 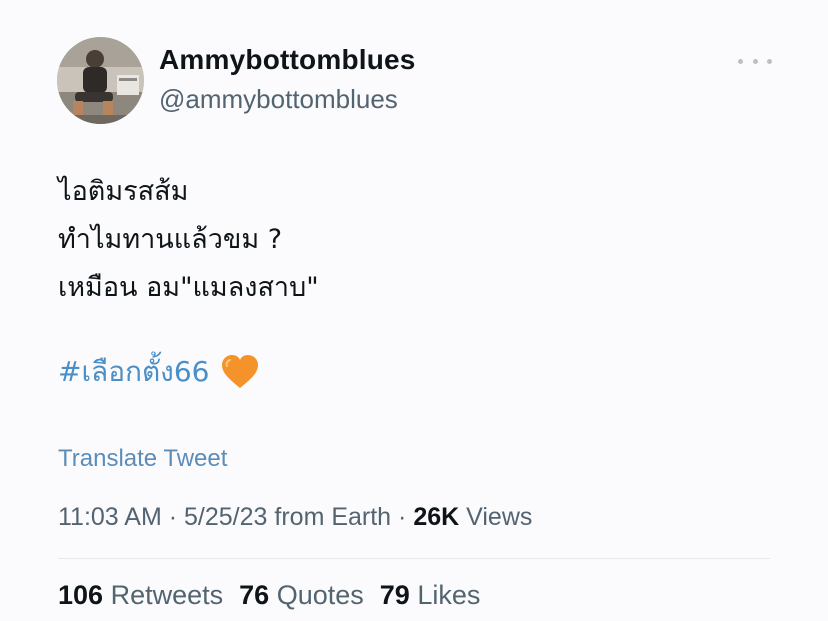 What do you see at coordinates (240, 372) in the screenshot?
I see `orange-heart-icon` at bounding box center [240, 372].